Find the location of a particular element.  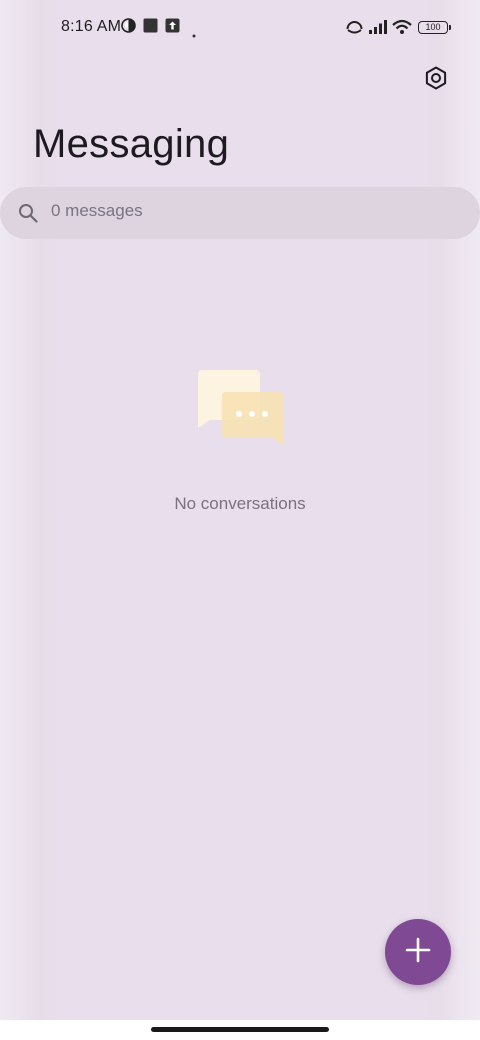

status-time: 8:16 AM is located at coordinates (91, 26).